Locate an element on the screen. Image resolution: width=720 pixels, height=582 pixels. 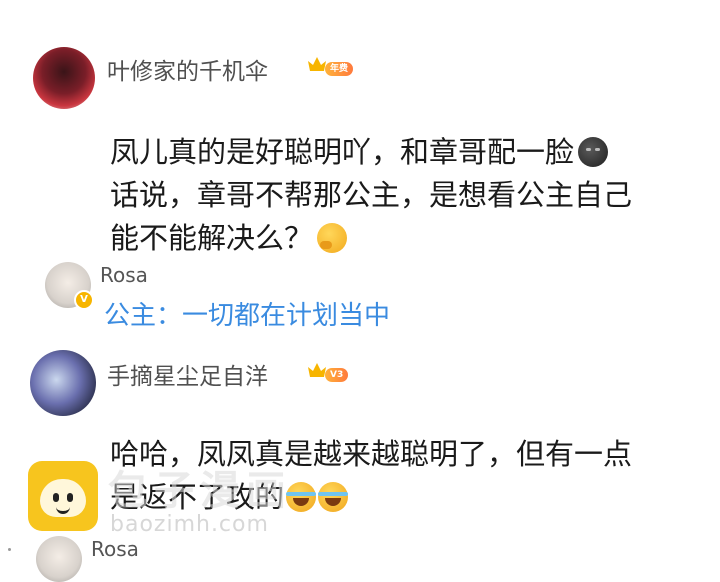
watermark-logo is located at coordinates (63, 496).